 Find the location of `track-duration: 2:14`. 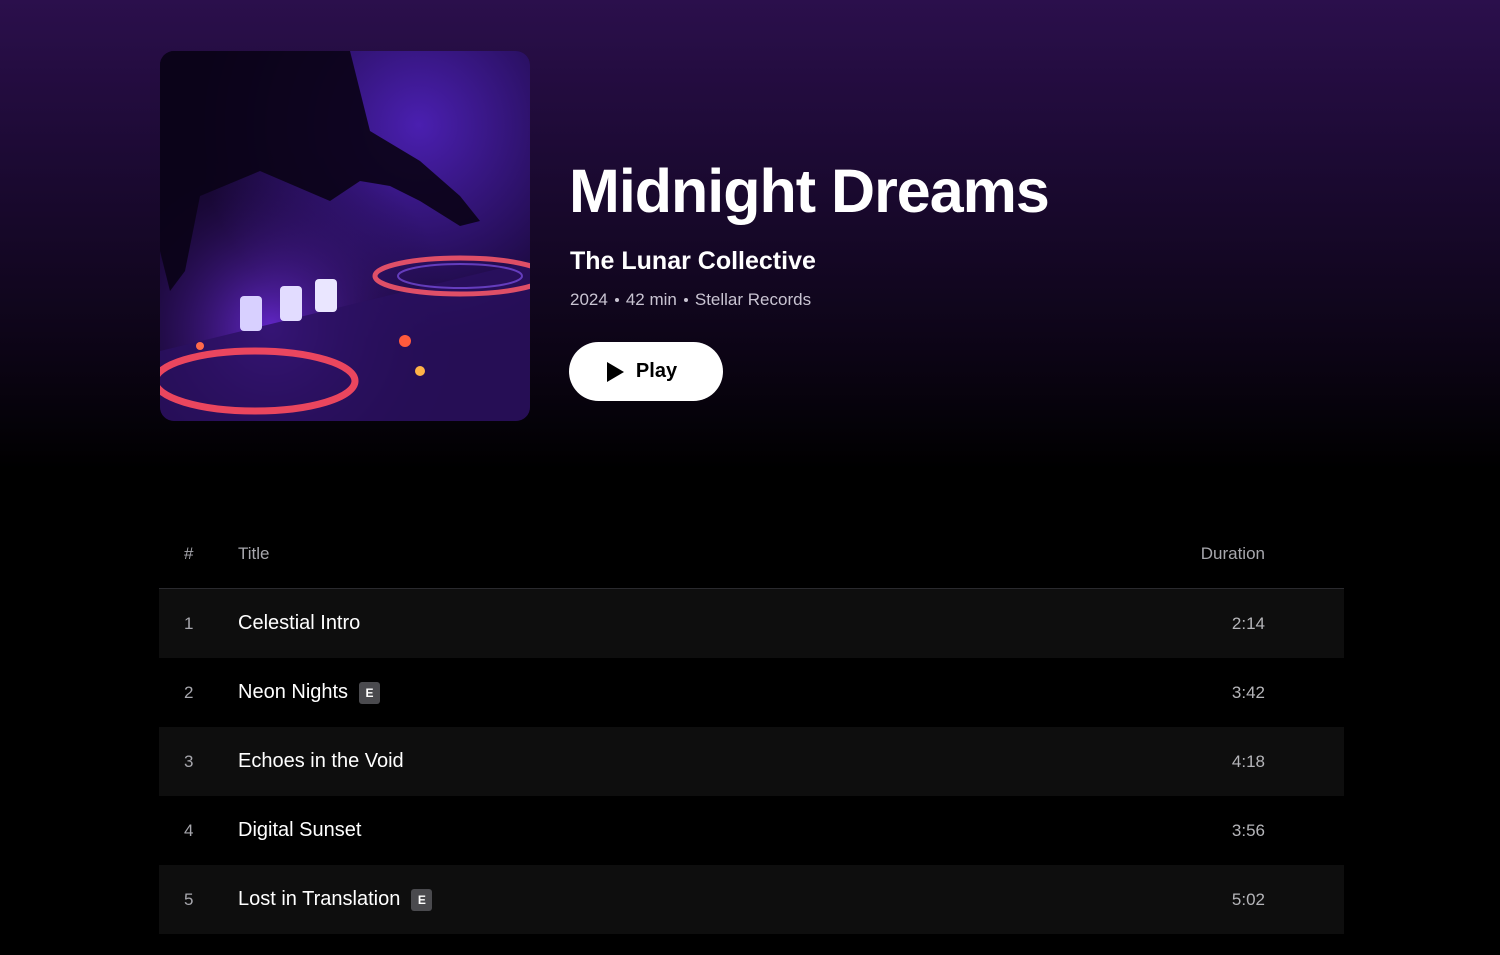

track-duration: 2:14 is located at coordinates (1248, 623).